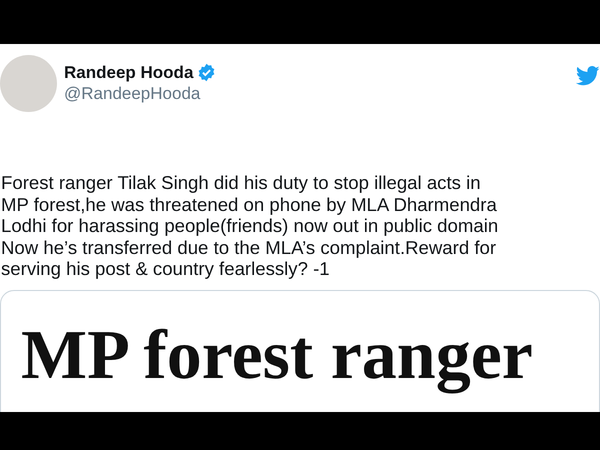  Describe the element at coordinates (320, 94) in the screenshot. I see `author-handle: @RandeepHooda` at that location.